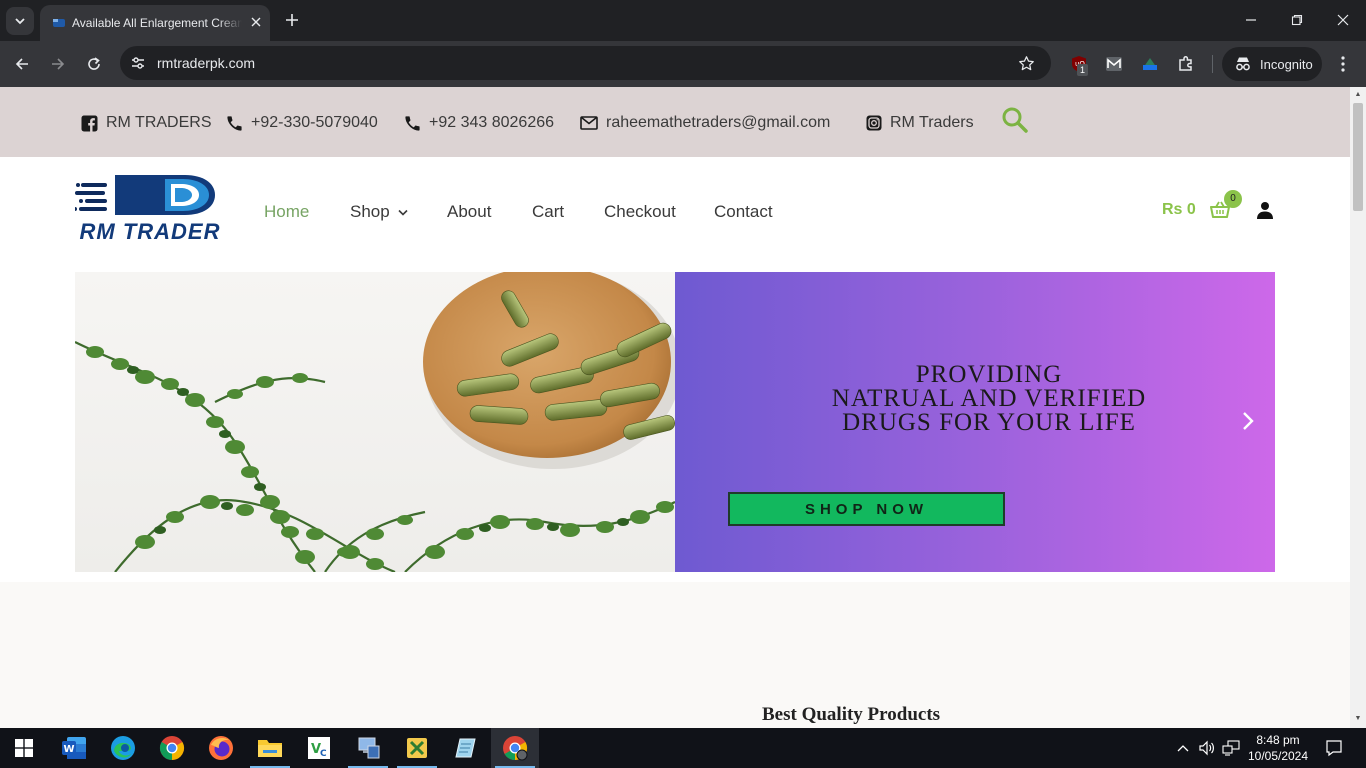  I want to click on network-button, so click(1231, 748).